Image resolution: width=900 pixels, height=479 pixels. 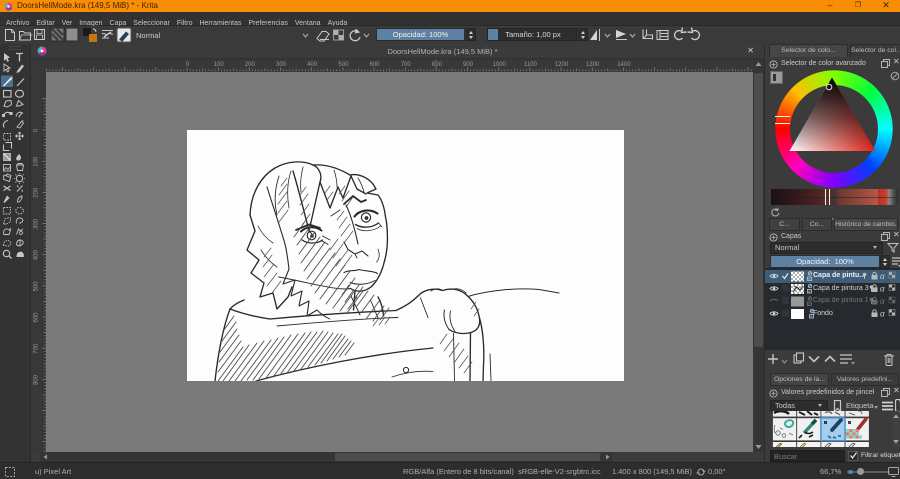 What do you see at coordinates (531, 65) in the screenshot?
I see `svg-text: 1100` at bounding box center [531, 65].